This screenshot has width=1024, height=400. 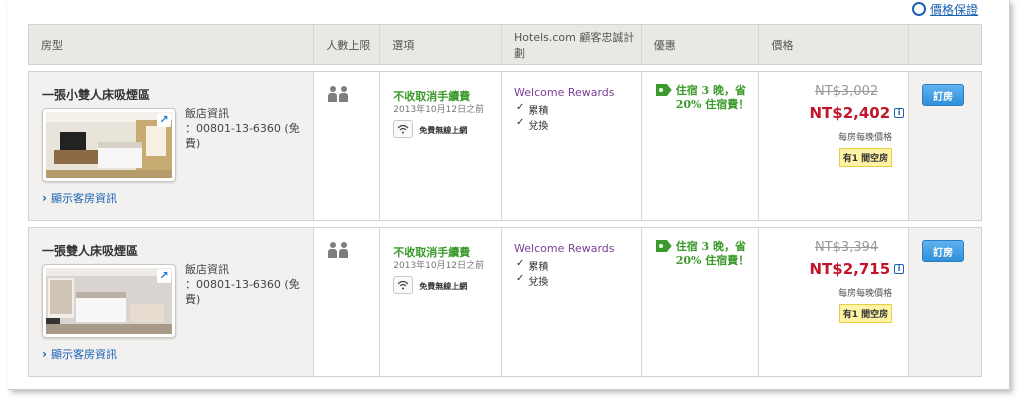 What do you see at coordinates (847, 91) in the screenshot?
I see `original-price: NT$3,002` at bounding box center [847, 91].